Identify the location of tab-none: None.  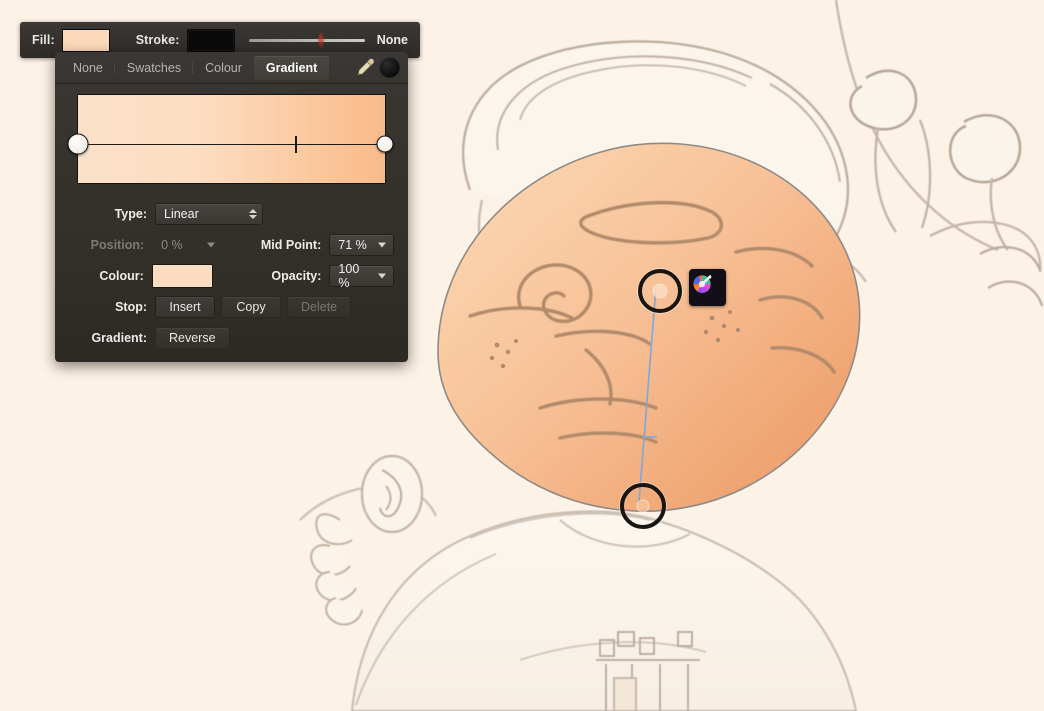
(88, 68).